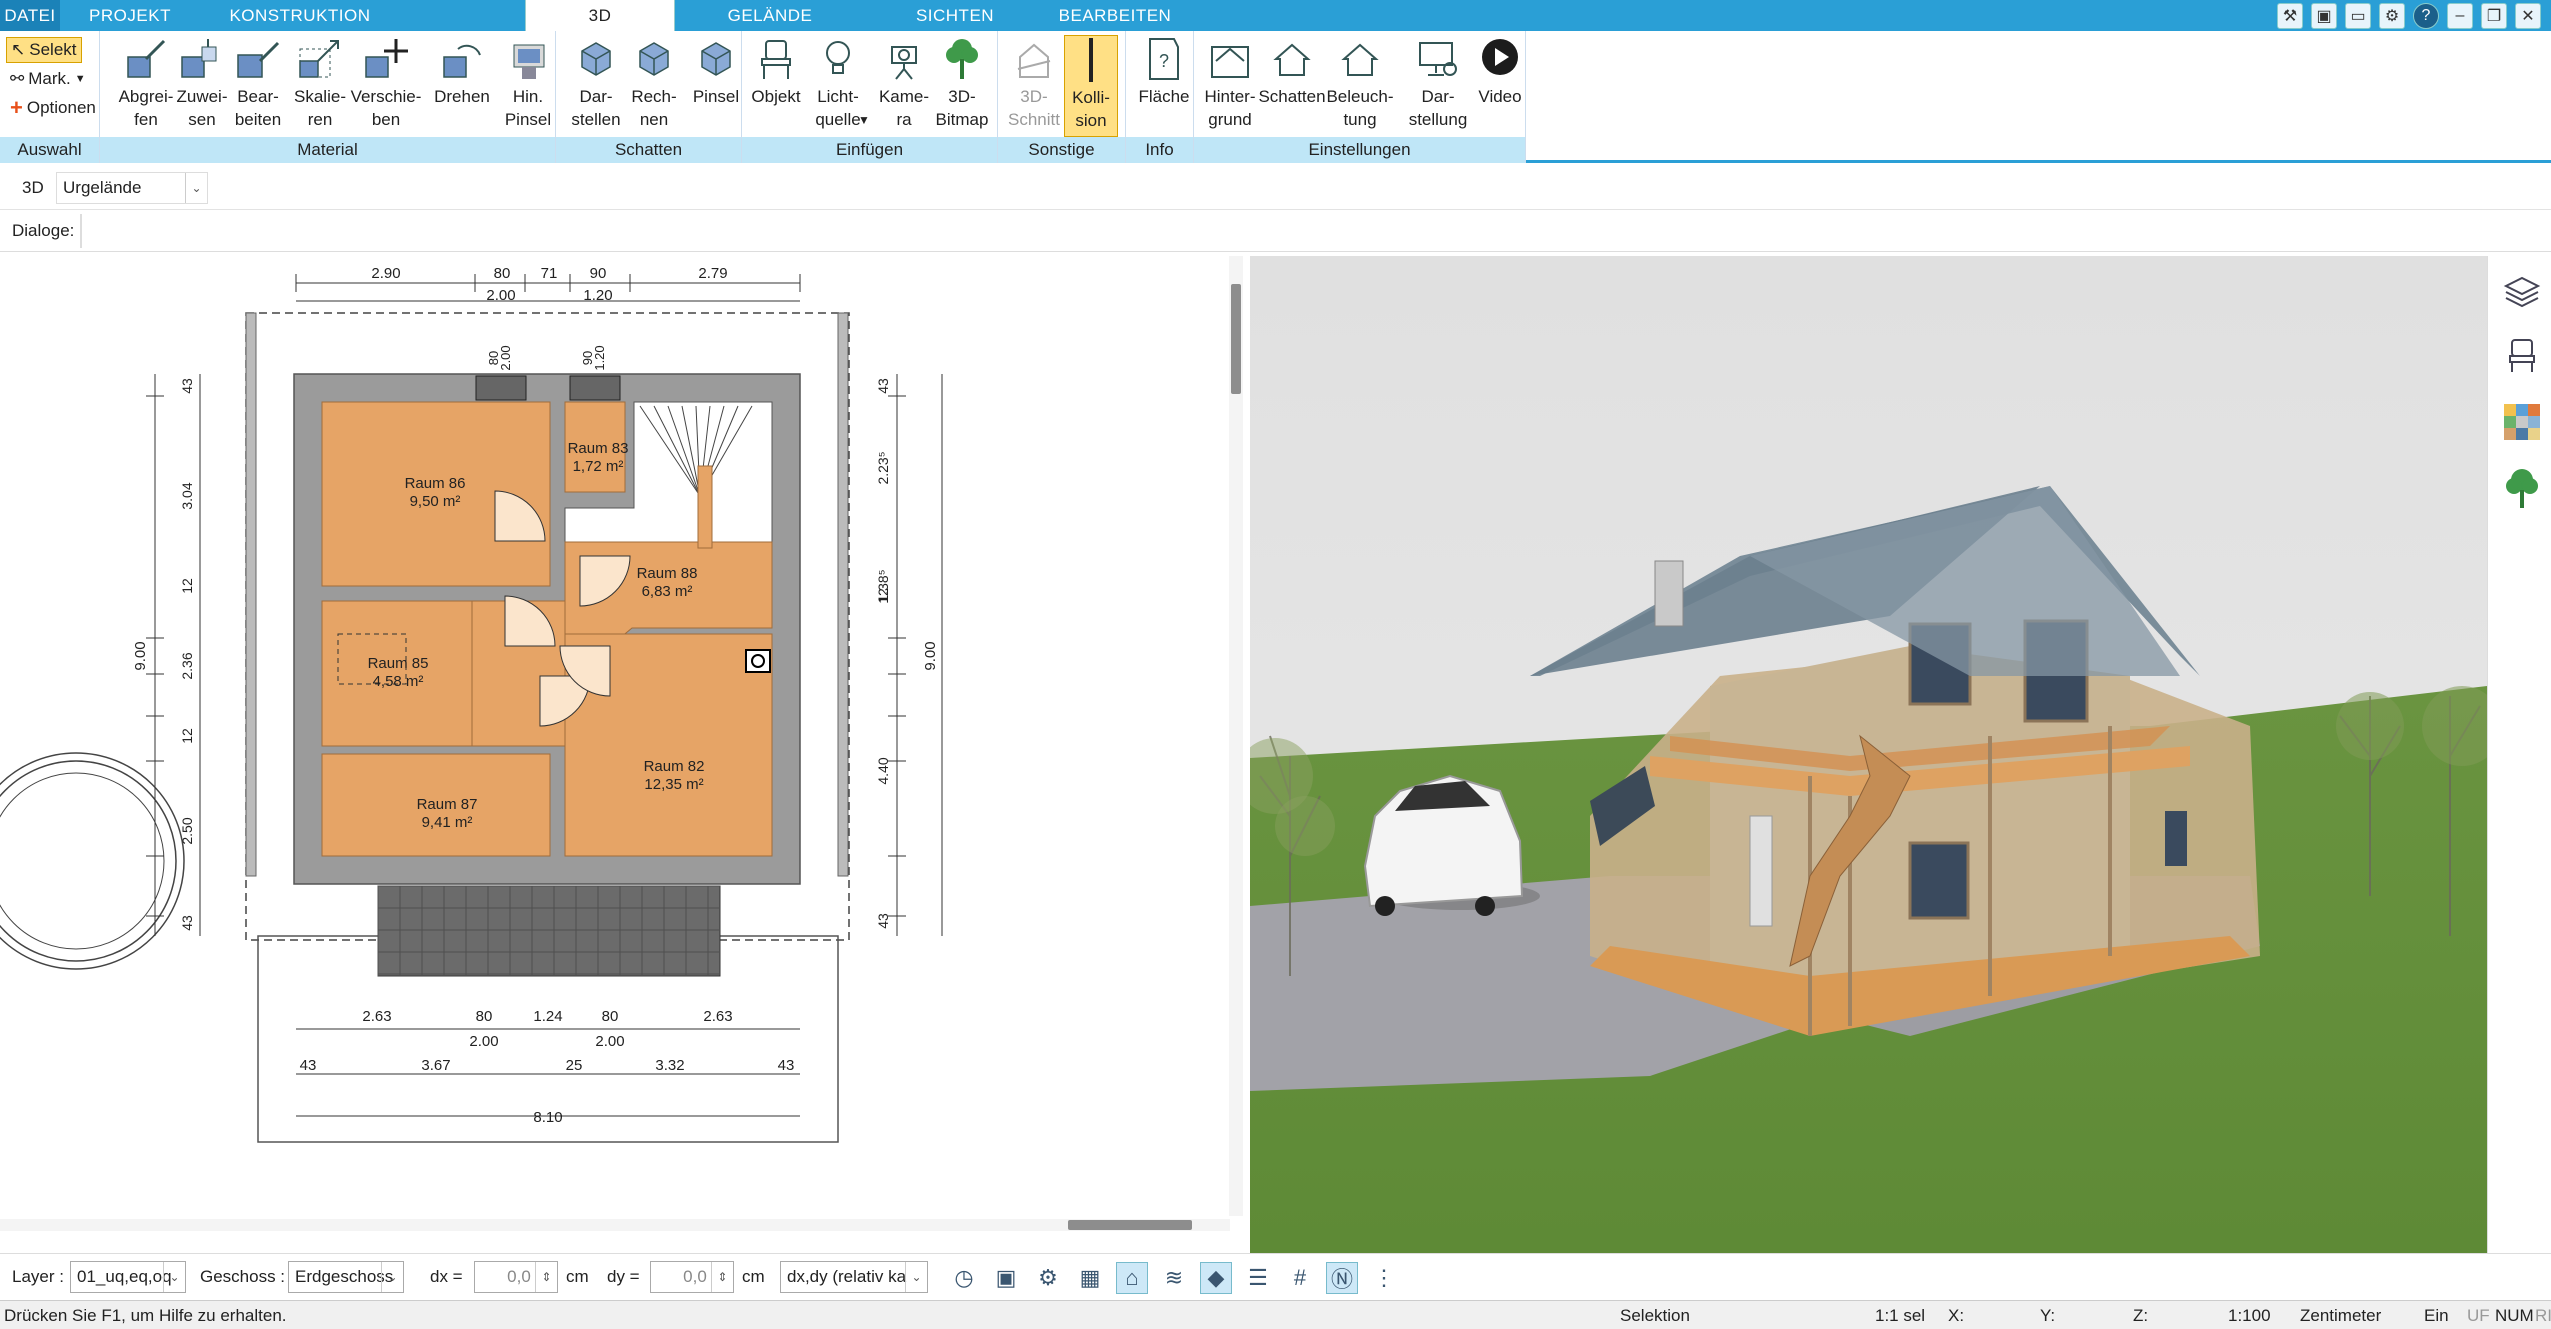 Image resolution: width=2551 pixels, height=1329 pixels. What do you see at coordinates (44, 50) in the screenshot?
I see `selekt-button: ↖ Selekt` at bounding box center [44, 50].